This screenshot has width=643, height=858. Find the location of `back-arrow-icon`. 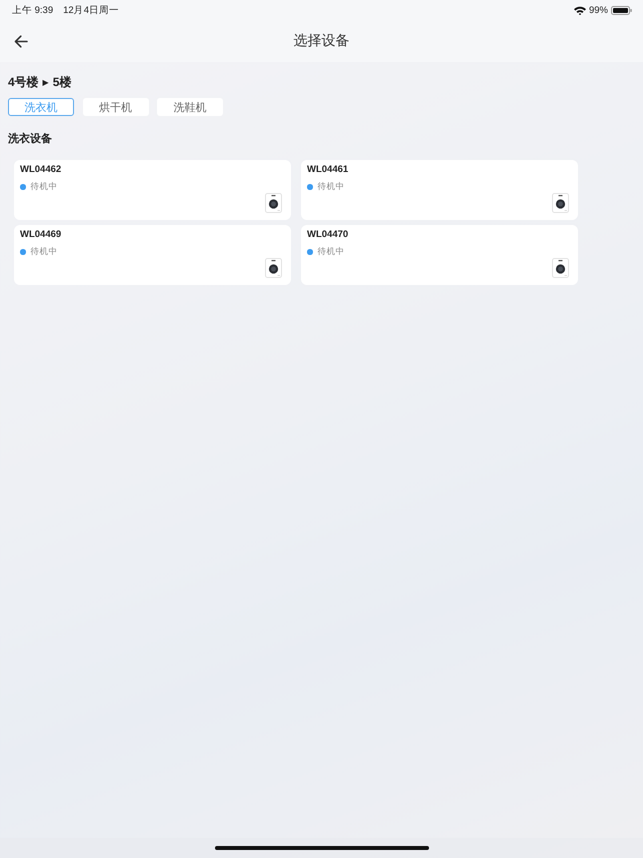

back-arrow-icon is located at coordinates (21, 41).